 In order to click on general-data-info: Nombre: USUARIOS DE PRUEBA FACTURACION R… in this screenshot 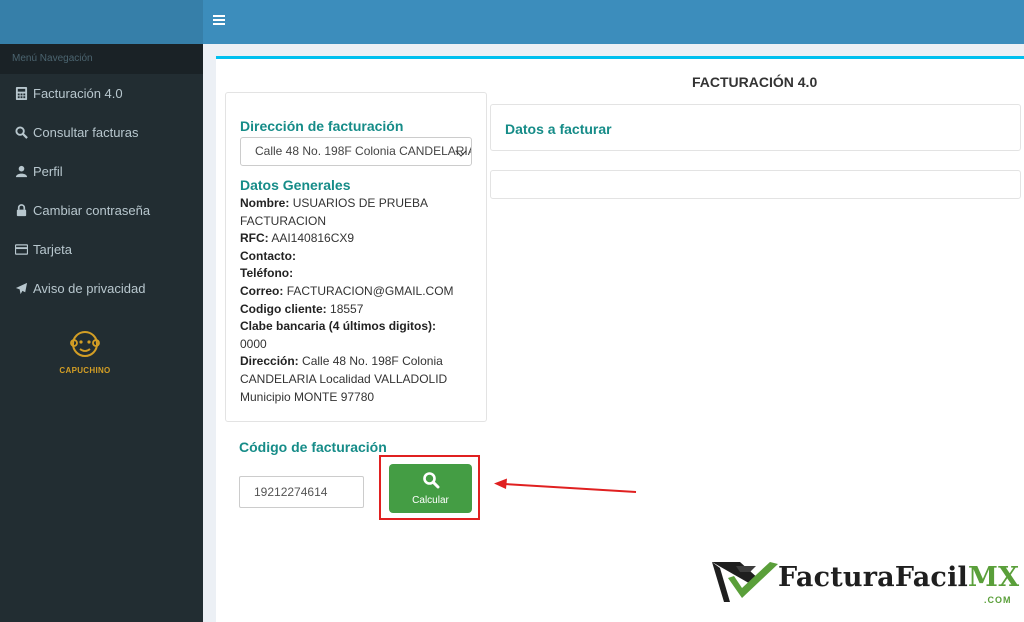, I will do `click(360, 300)`.